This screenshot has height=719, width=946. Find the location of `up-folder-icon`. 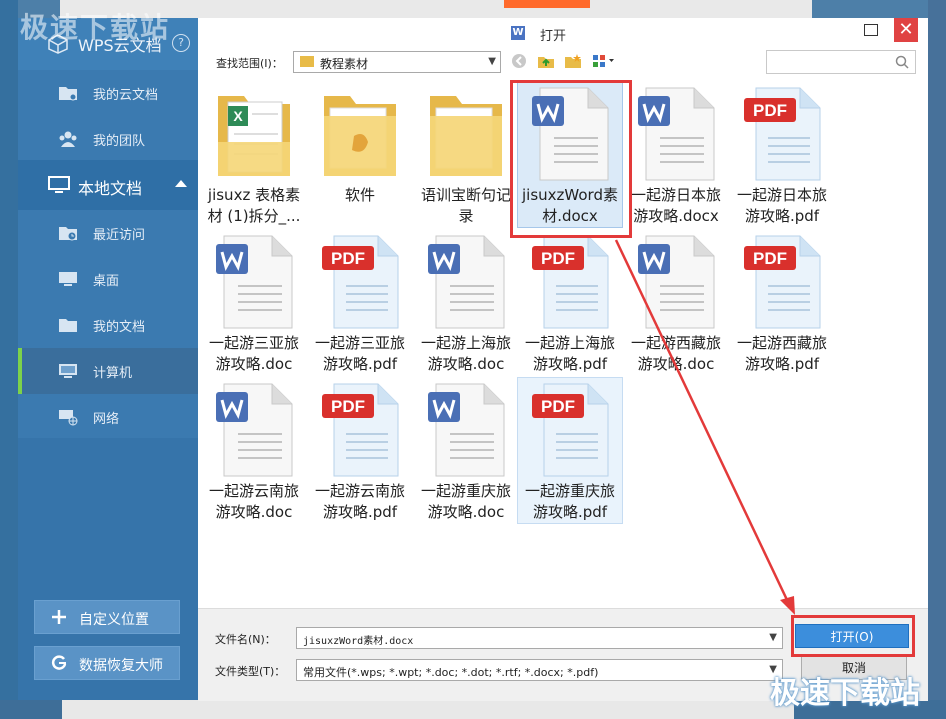

up-folder-icon is located at coordinates (546, 61).